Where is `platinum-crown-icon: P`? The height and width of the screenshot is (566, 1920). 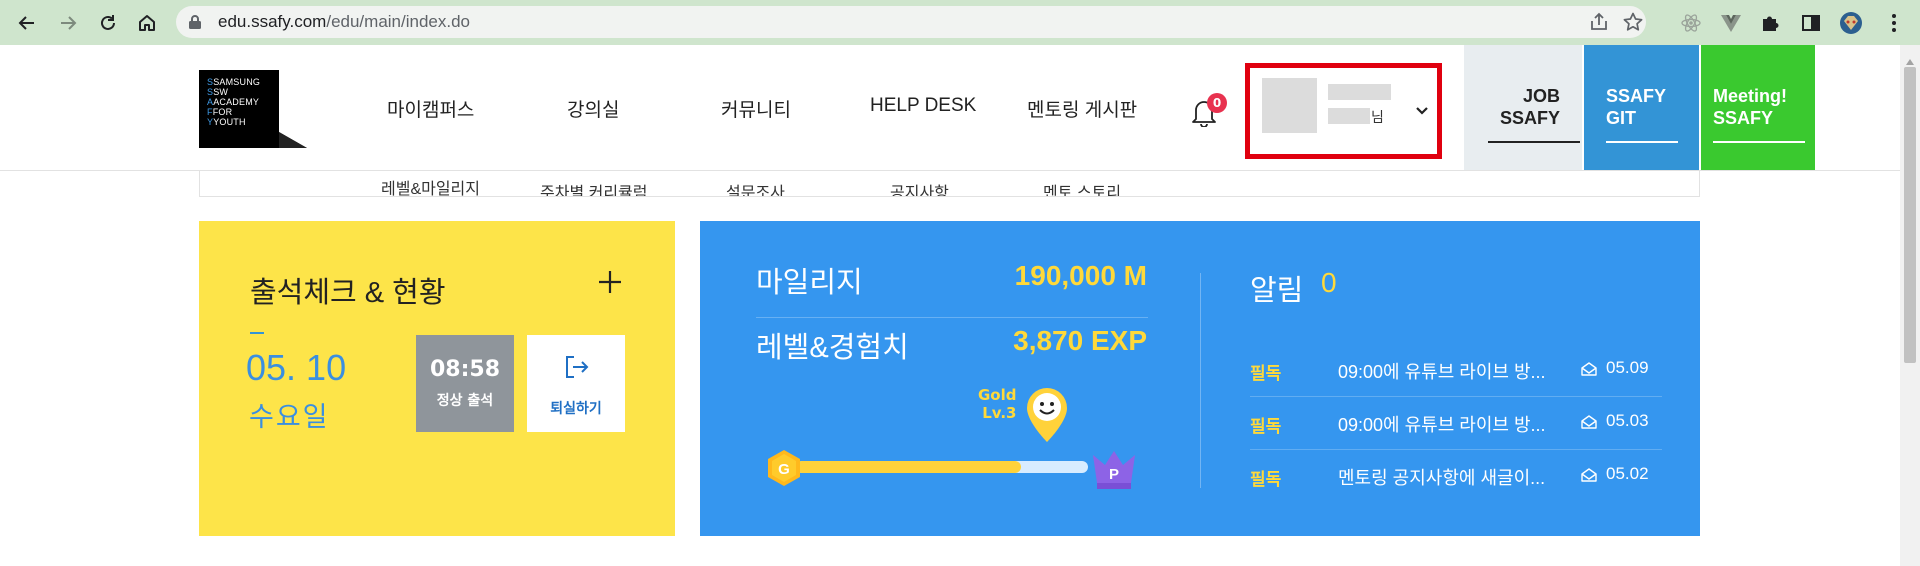 platinum-crown-icon: P is located at coordinates (1114, 471).